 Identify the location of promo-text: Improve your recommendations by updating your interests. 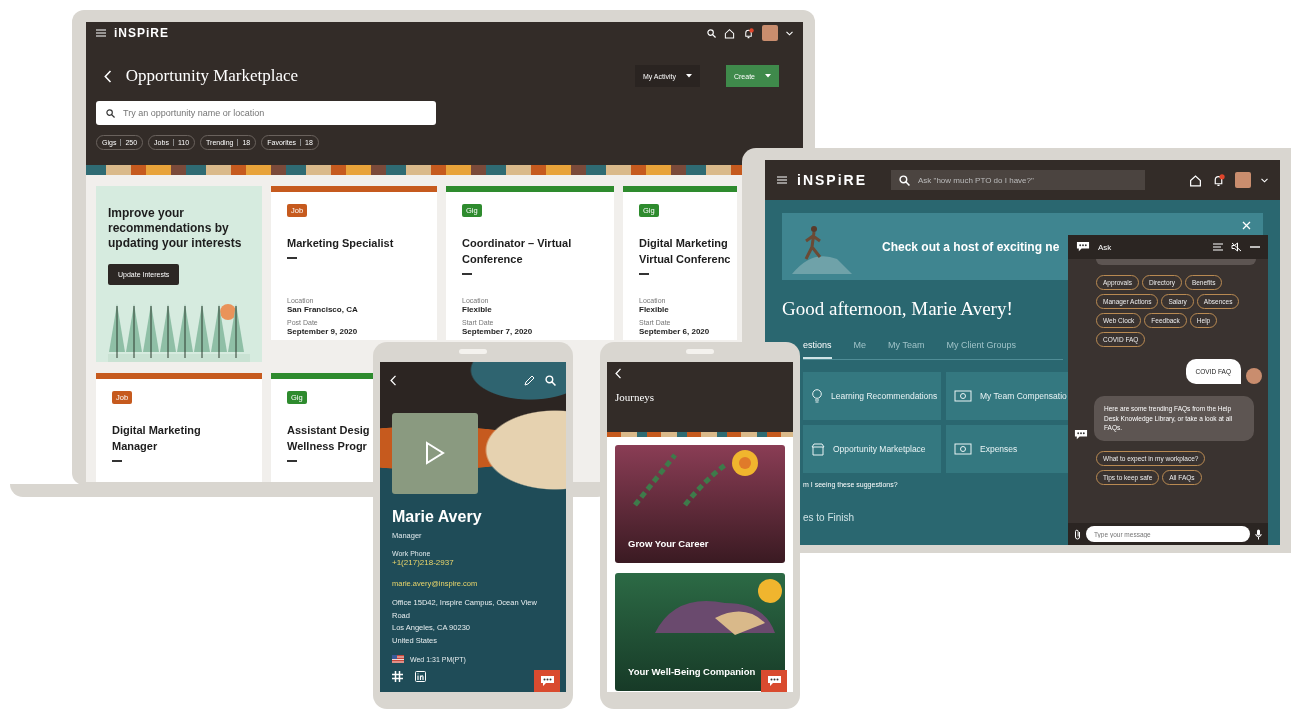
(175, 228).